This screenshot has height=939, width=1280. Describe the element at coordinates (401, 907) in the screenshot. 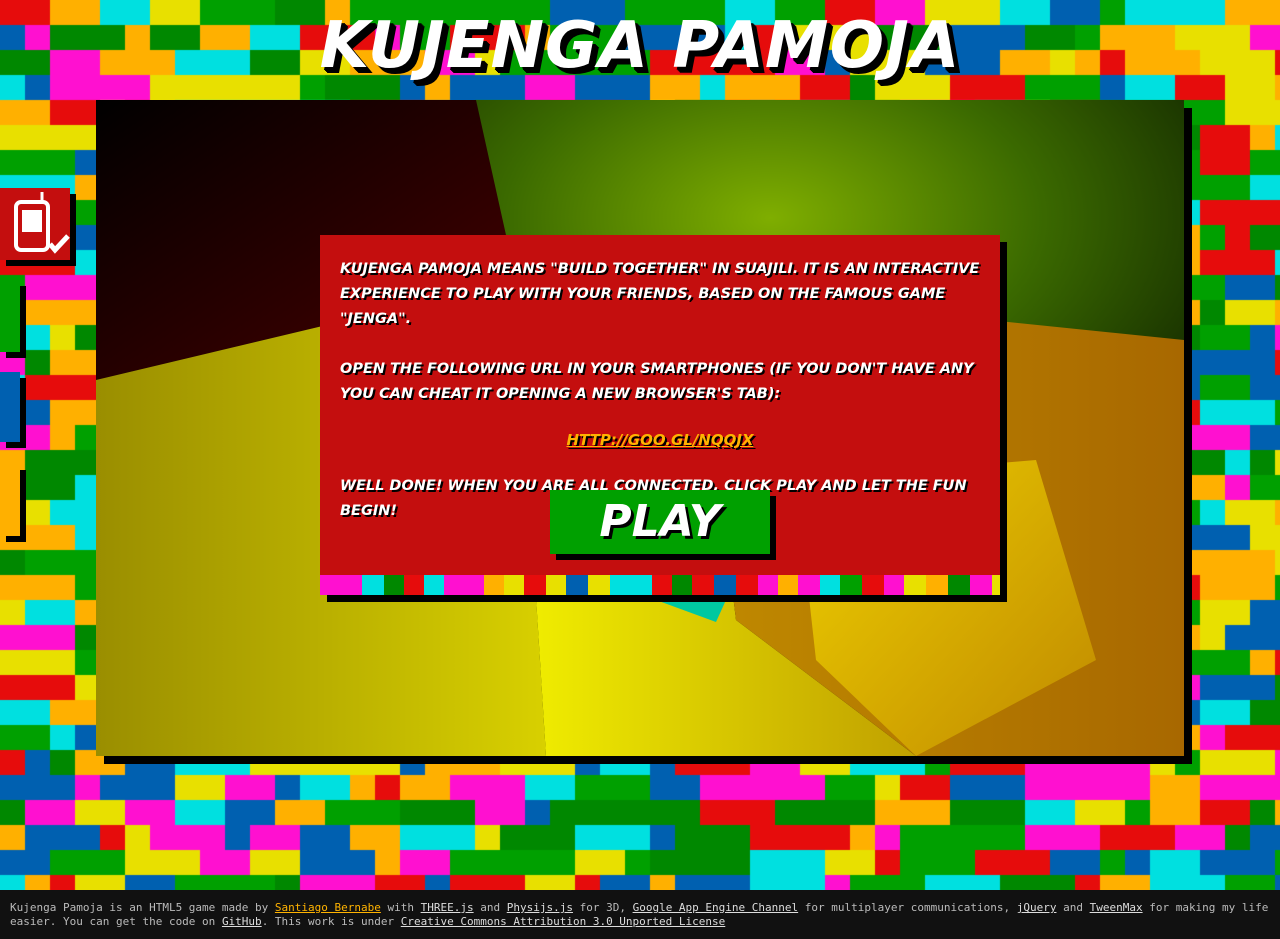

I see `footer-text-2: with` at that location.